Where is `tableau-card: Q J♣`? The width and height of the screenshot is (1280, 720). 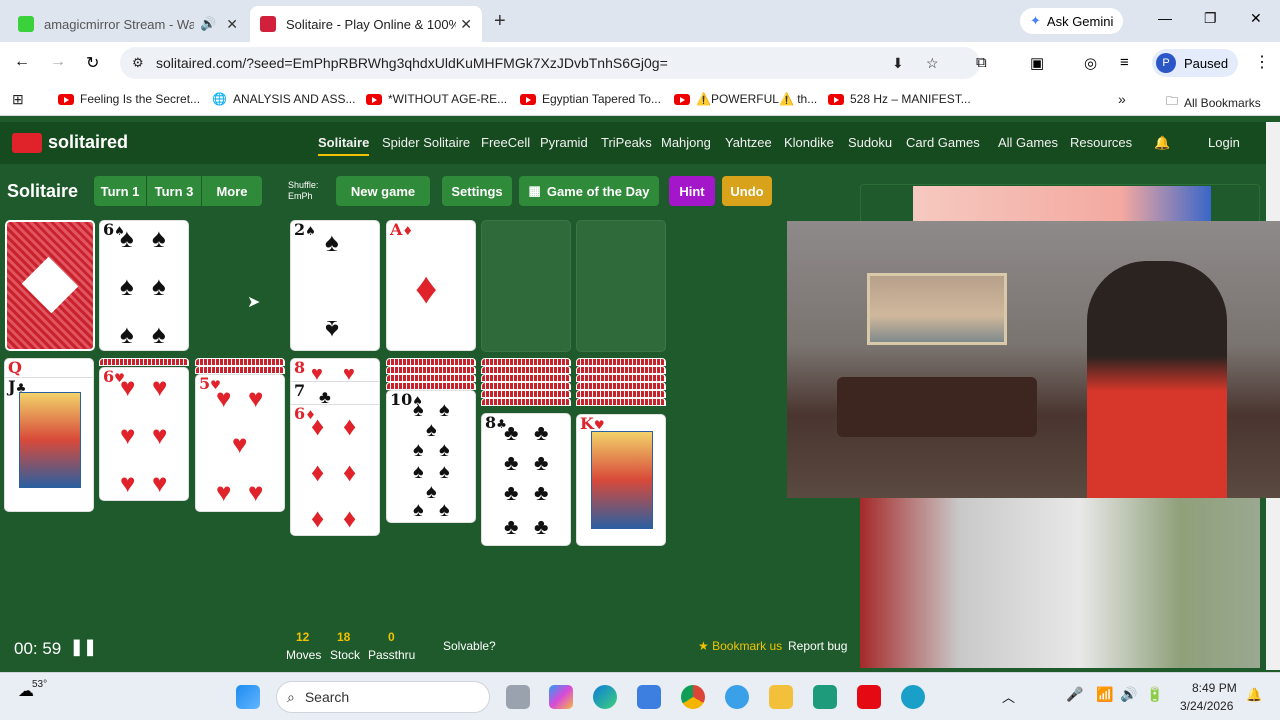
tableau-card: Q J♣ is located at coordinates (49, 435).